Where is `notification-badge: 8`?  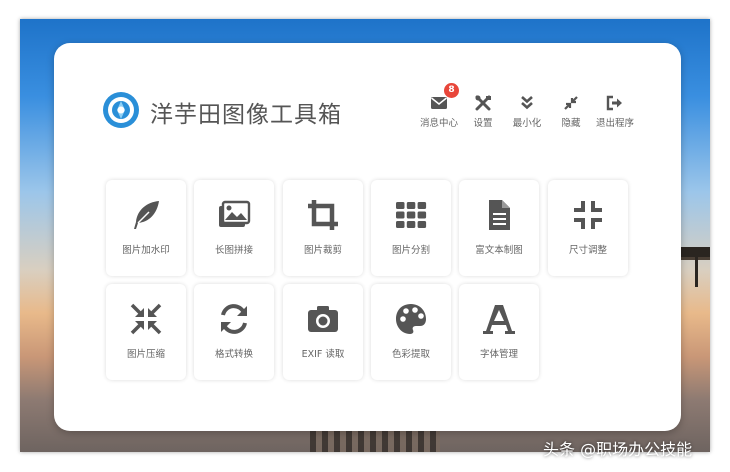 notification-badge: 8 is located at coordinates (451, 90).